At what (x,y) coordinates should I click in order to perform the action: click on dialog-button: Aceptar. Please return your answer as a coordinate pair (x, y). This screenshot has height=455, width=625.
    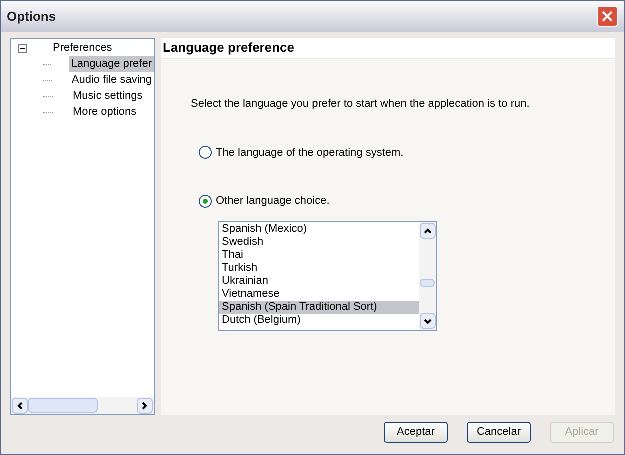
    Looking at the image, I should click on (416, 432).